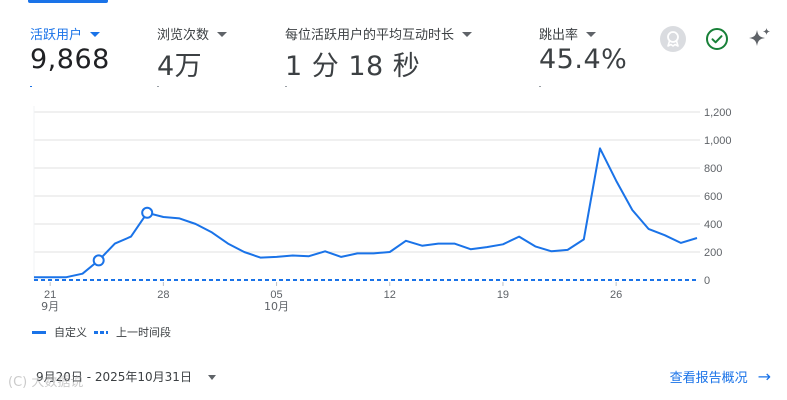  Describe the element at coordinates (616, 295) in the screenshot. I see `x-tick-label: 26` at that location.